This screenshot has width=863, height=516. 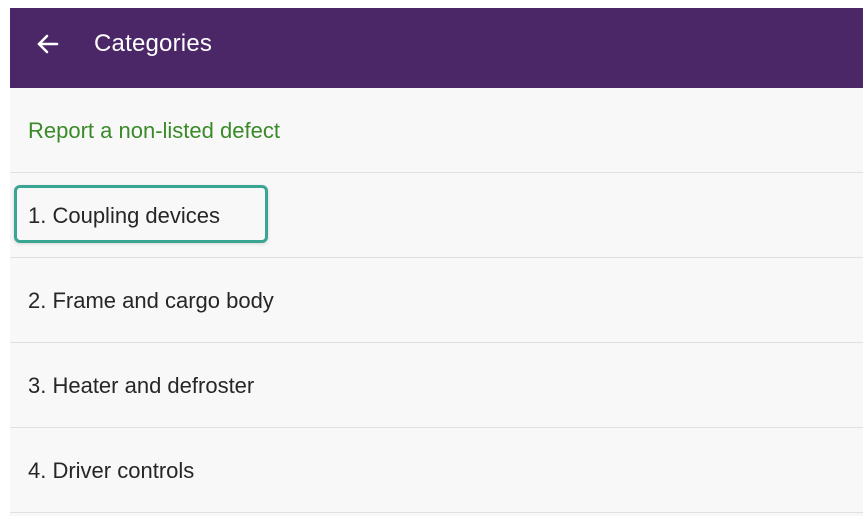 I want to click on back-button, so click(x=48, y=44).